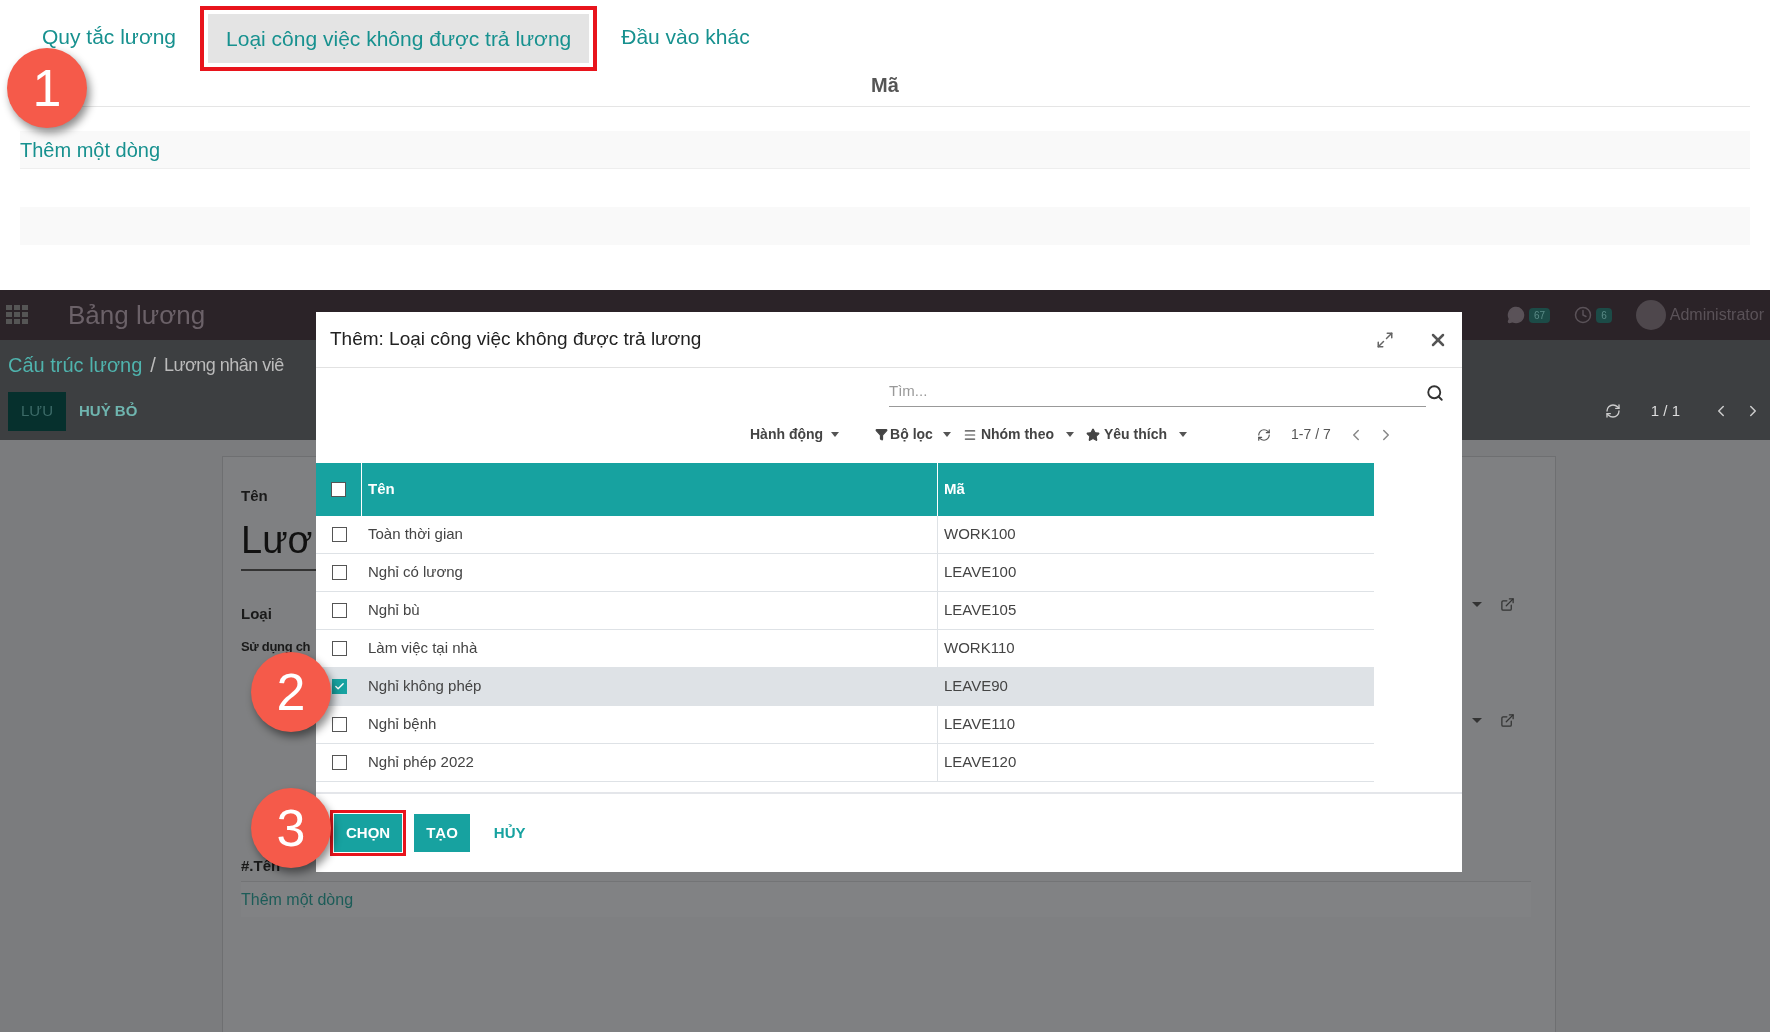 This screenshot has height=1032, width=1770. I want to click on table-cell: Nghỉ không phép, so click(650, 686).